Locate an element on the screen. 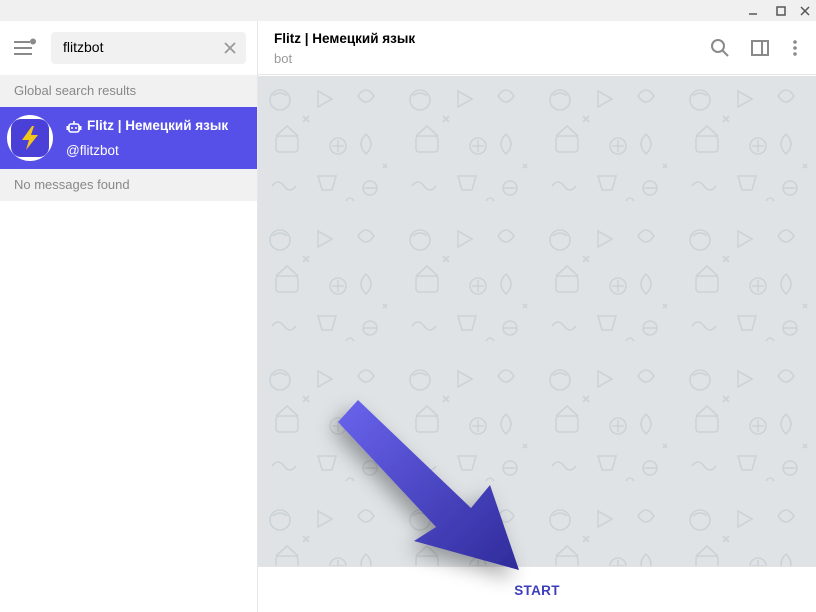 The width and height of the screenshot is (816, 612). close-window-button is located at coordinates (805, 10).